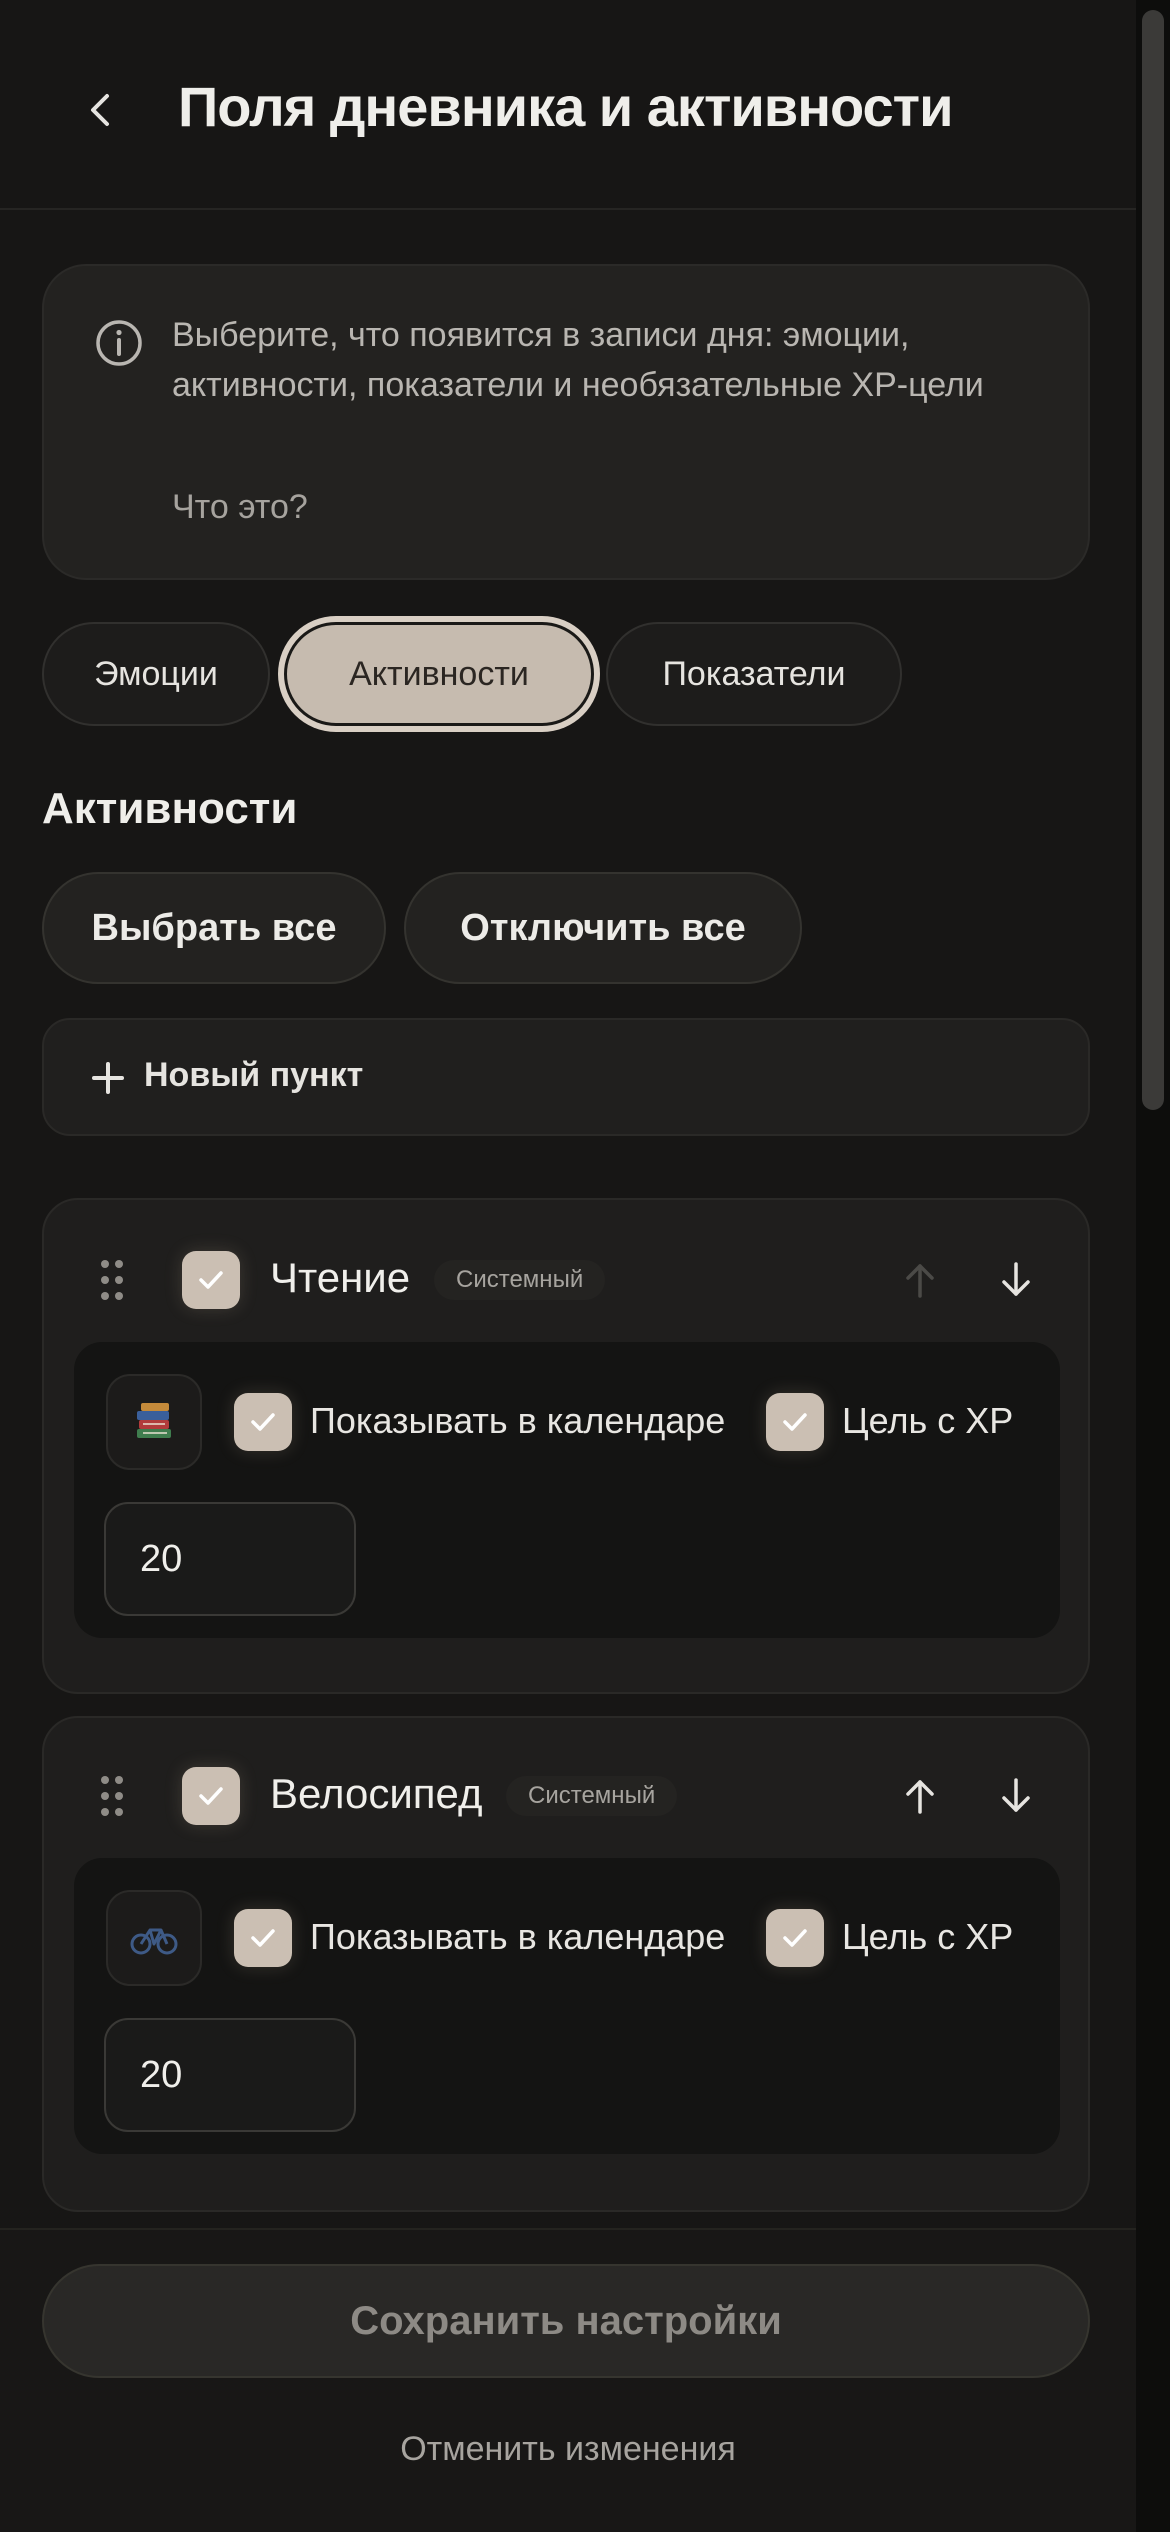 This screenshot has height=2532, width=1170. What do you see at coordinates (240, 507) in the screenshot?
I see `what-is-this-link: Что это?` at bounding box center [240, 507].